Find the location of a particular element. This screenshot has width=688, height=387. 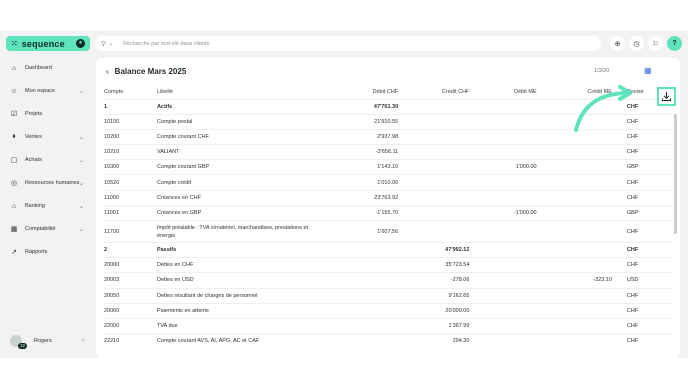

cell-libelle: Compte crédit is located at coordinates (241, 182).